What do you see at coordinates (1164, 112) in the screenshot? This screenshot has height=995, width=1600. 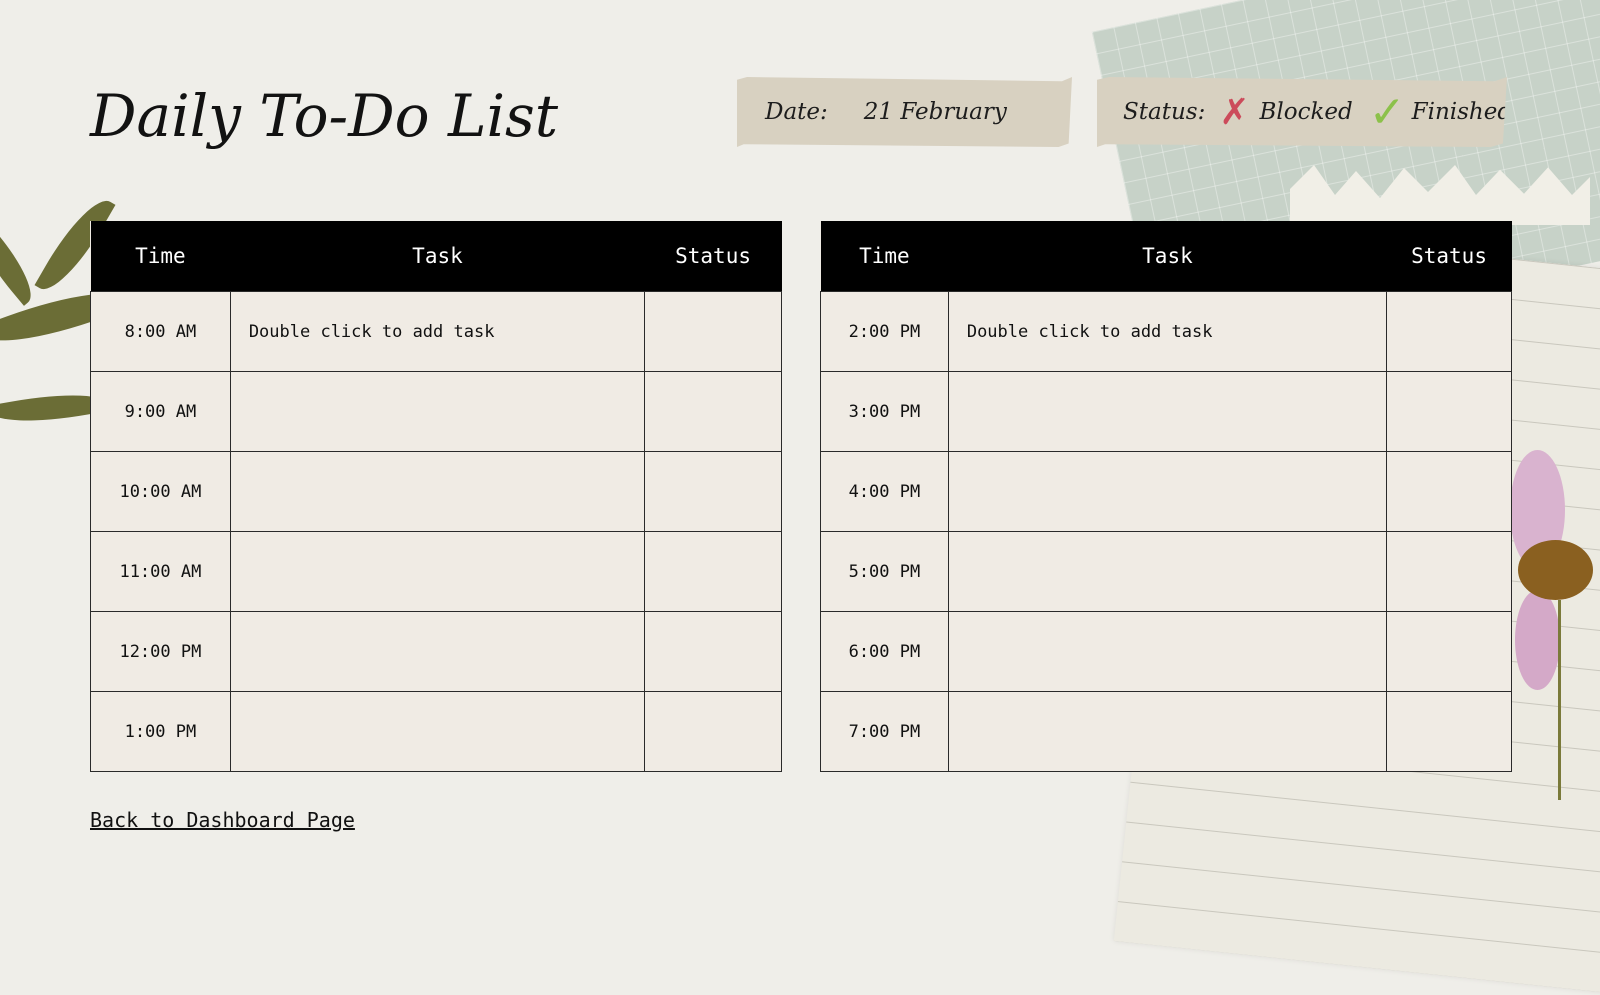 I see `status-legend-label: Status:` at bounding box center [1164, 112].